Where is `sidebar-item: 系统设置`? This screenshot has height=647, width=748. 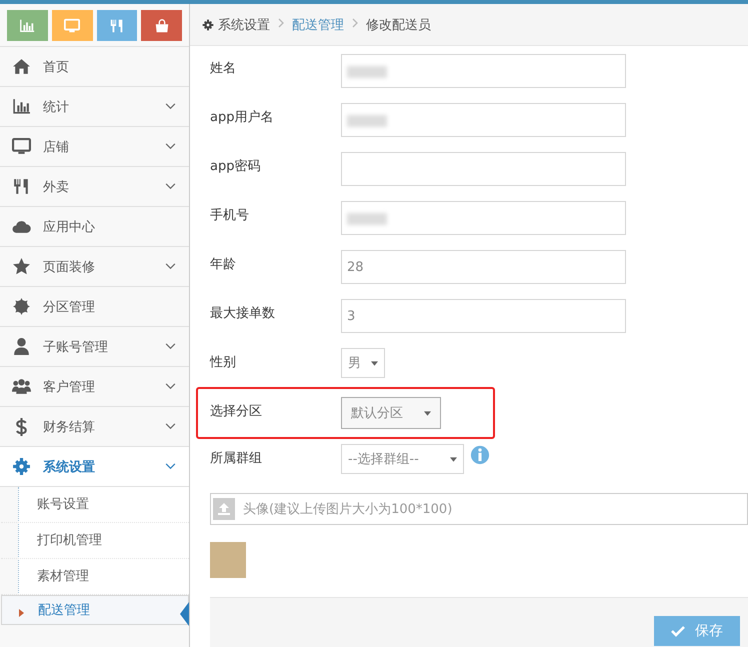
sidebar-item: 系统设置 is located at coordinates (94, 467).